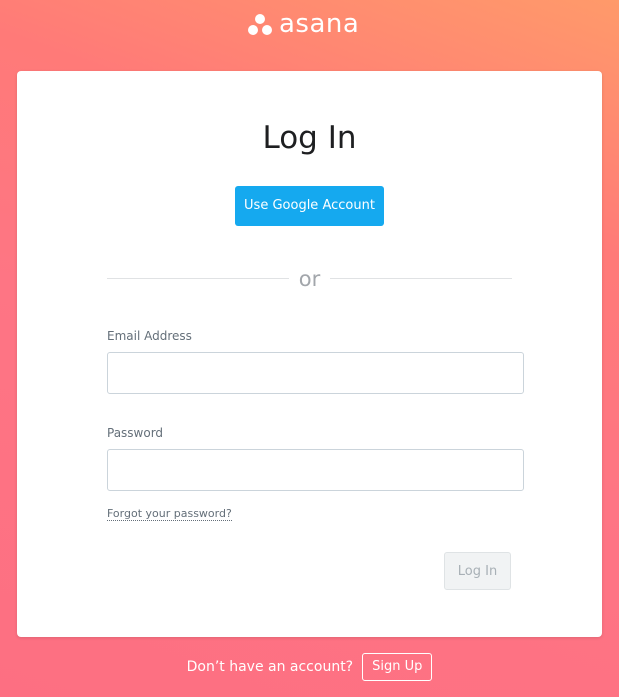 Image resolution: width=619 pixels, height=697 pixels. Describe the element at coordinates (315, 373) in the screenshot. I see `email-field` at that location.